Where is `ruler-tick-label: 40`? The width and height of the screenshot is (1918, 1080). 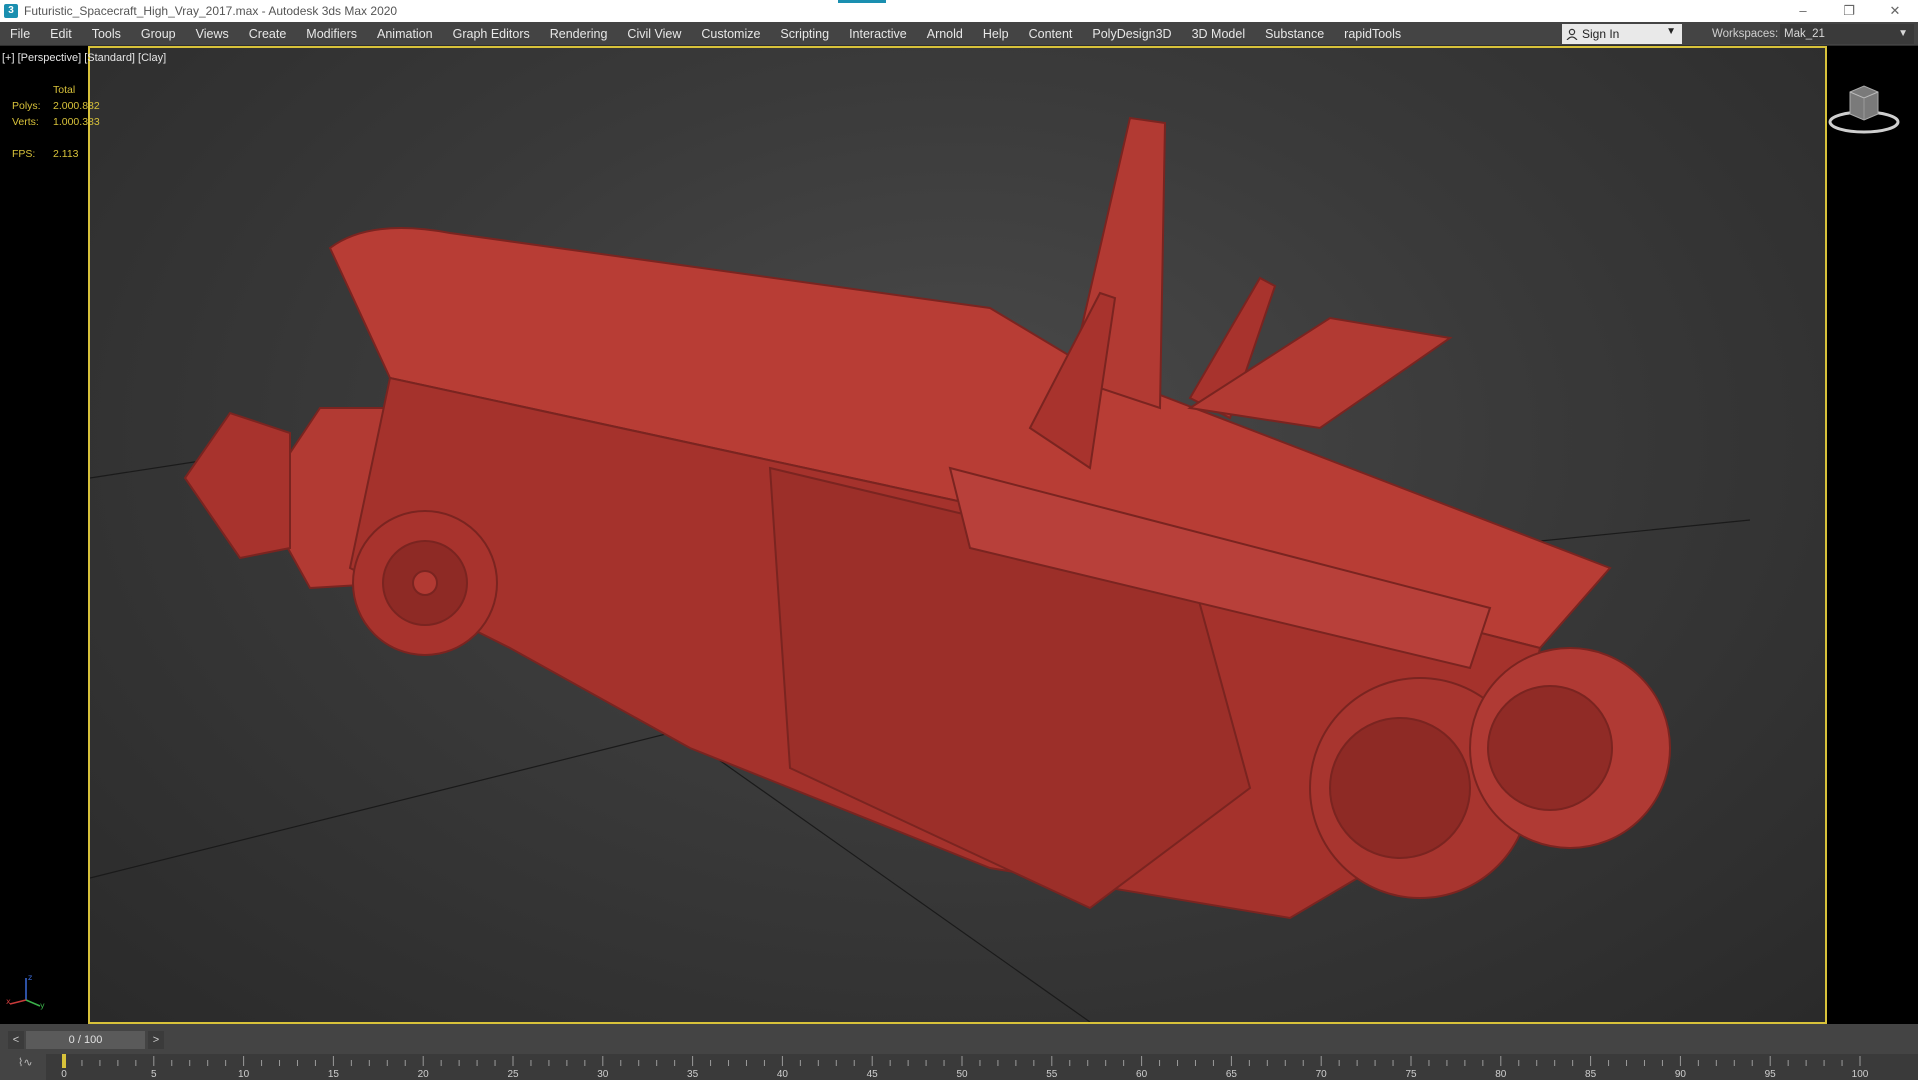 ruler-tick-label: 40 is located at coordinates (783, 1074).